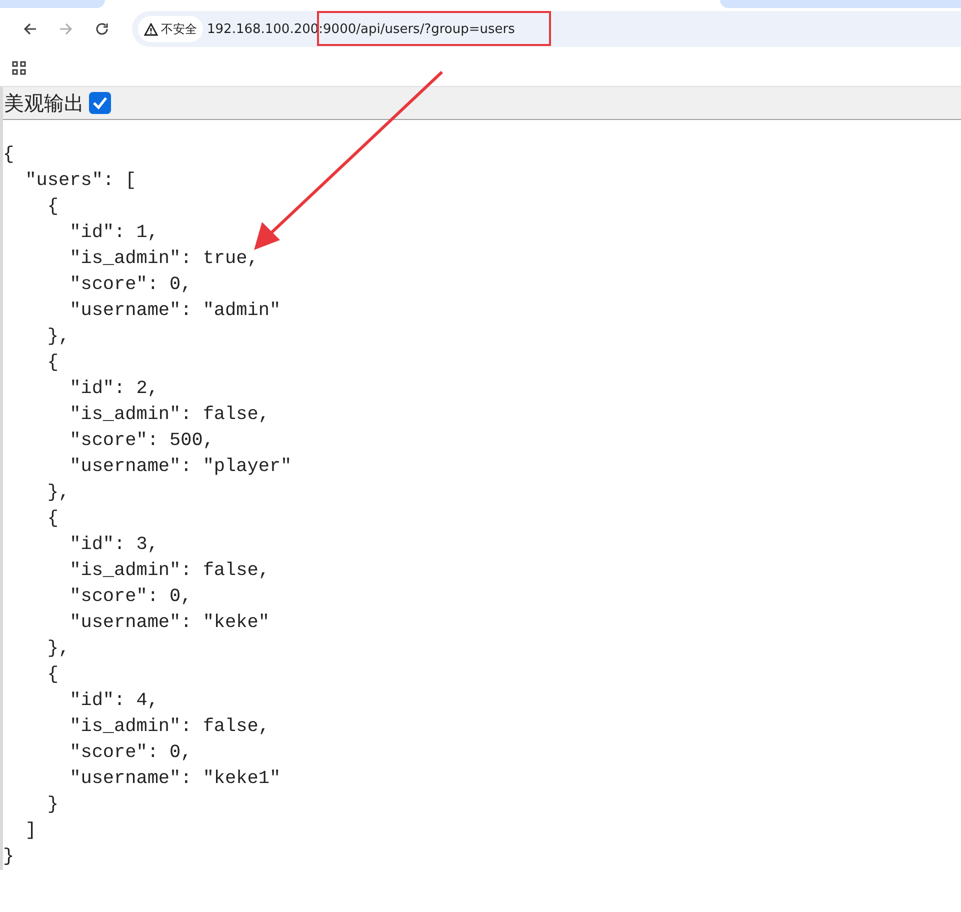 This screenshot has height=912, width=961. What do you see at coordinates (169, 623) in the screenshot?
I see `code-line: "username": "keke"` at bounding box center [169, 623].